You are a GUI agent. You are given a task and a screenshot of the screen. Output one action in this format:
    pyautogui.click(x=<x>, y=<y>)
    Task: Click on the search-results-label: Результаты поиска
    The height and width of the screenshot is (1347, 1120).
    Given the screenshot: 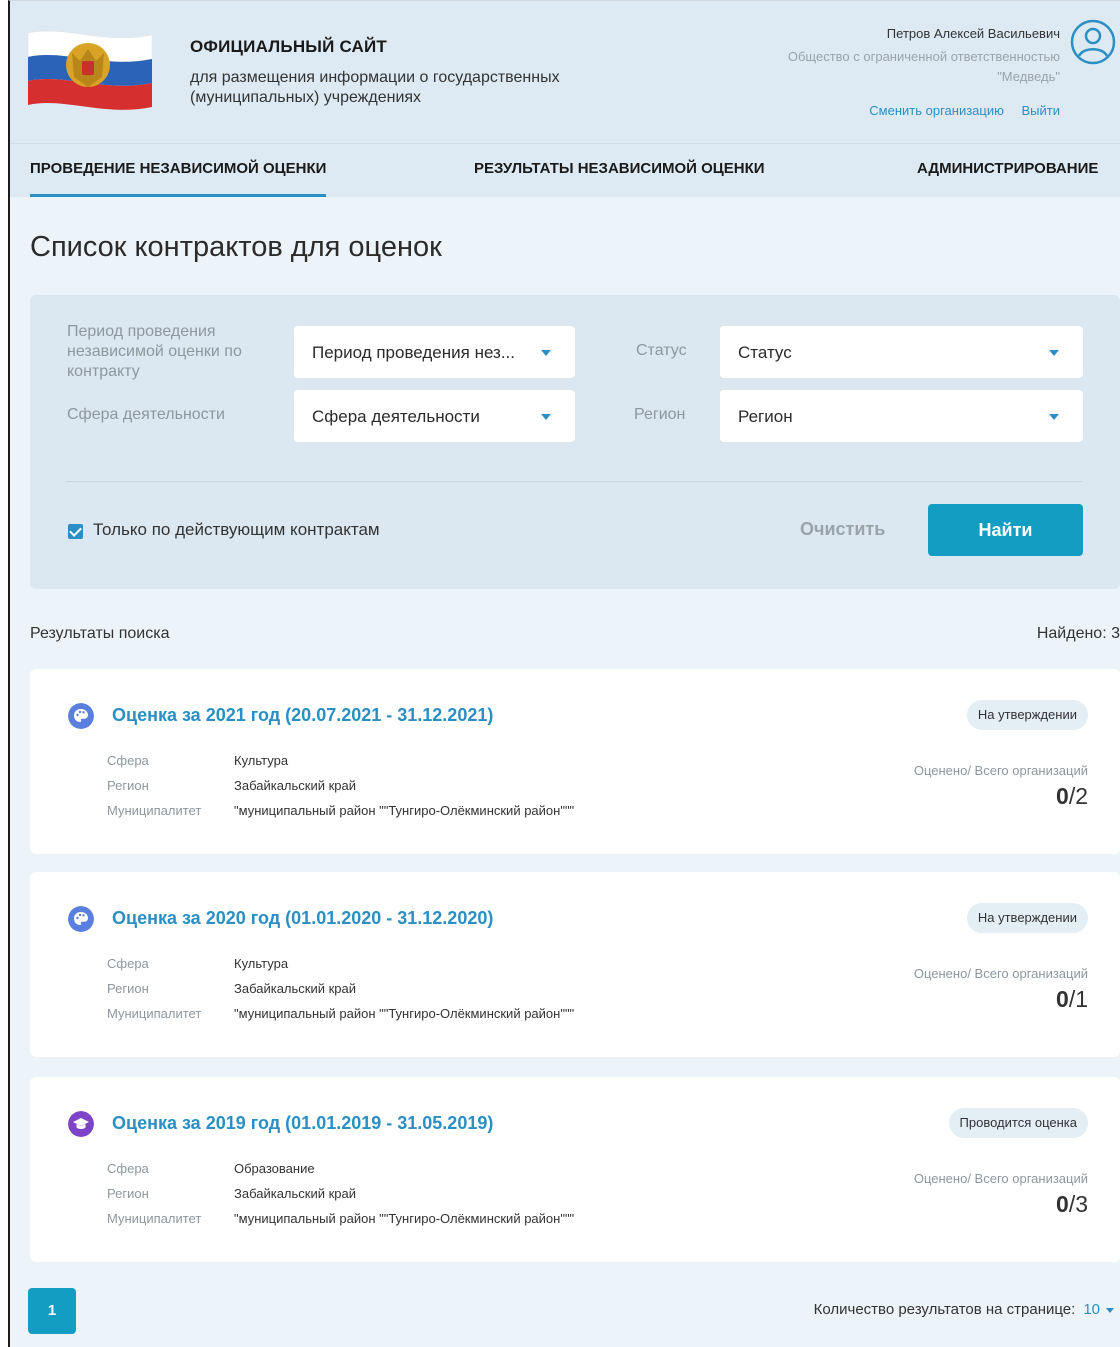 What is the action you would take?
    pyautogui.click(x=100, y=633)
    